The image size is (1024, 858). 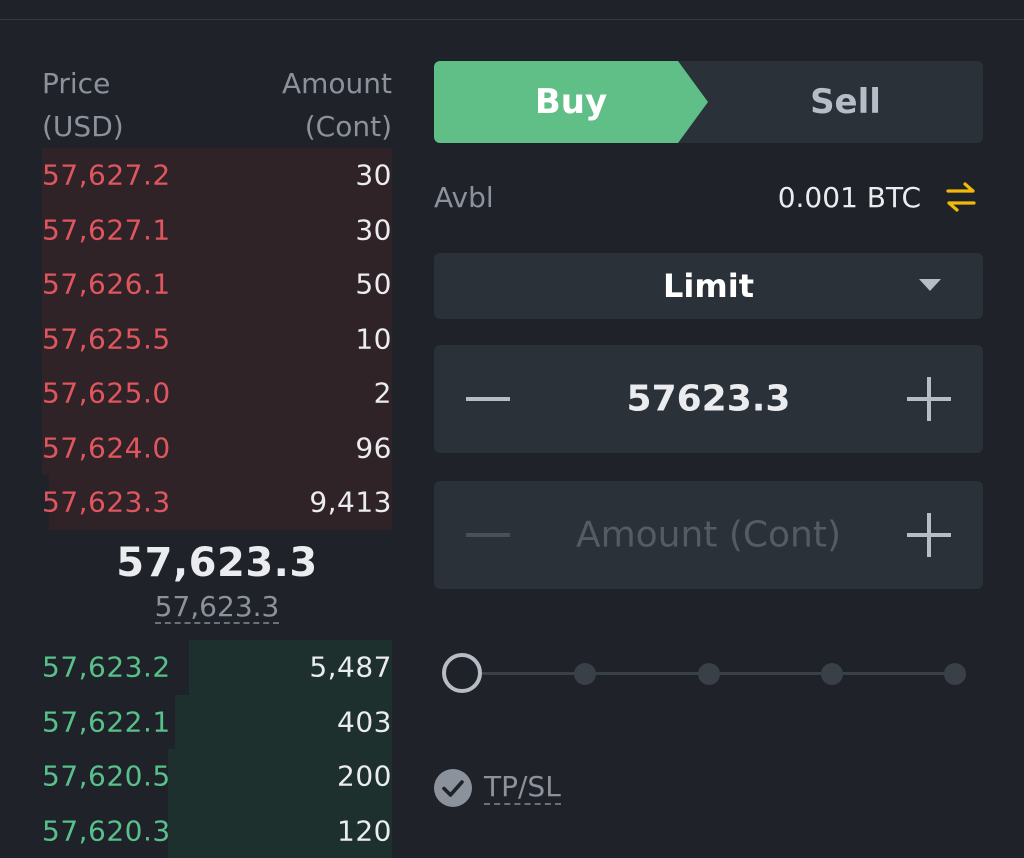 What do you see at coordinates (845, 102) in the screenshot?
I see `sell-tab: Sell` at bounding box center [845, 102].